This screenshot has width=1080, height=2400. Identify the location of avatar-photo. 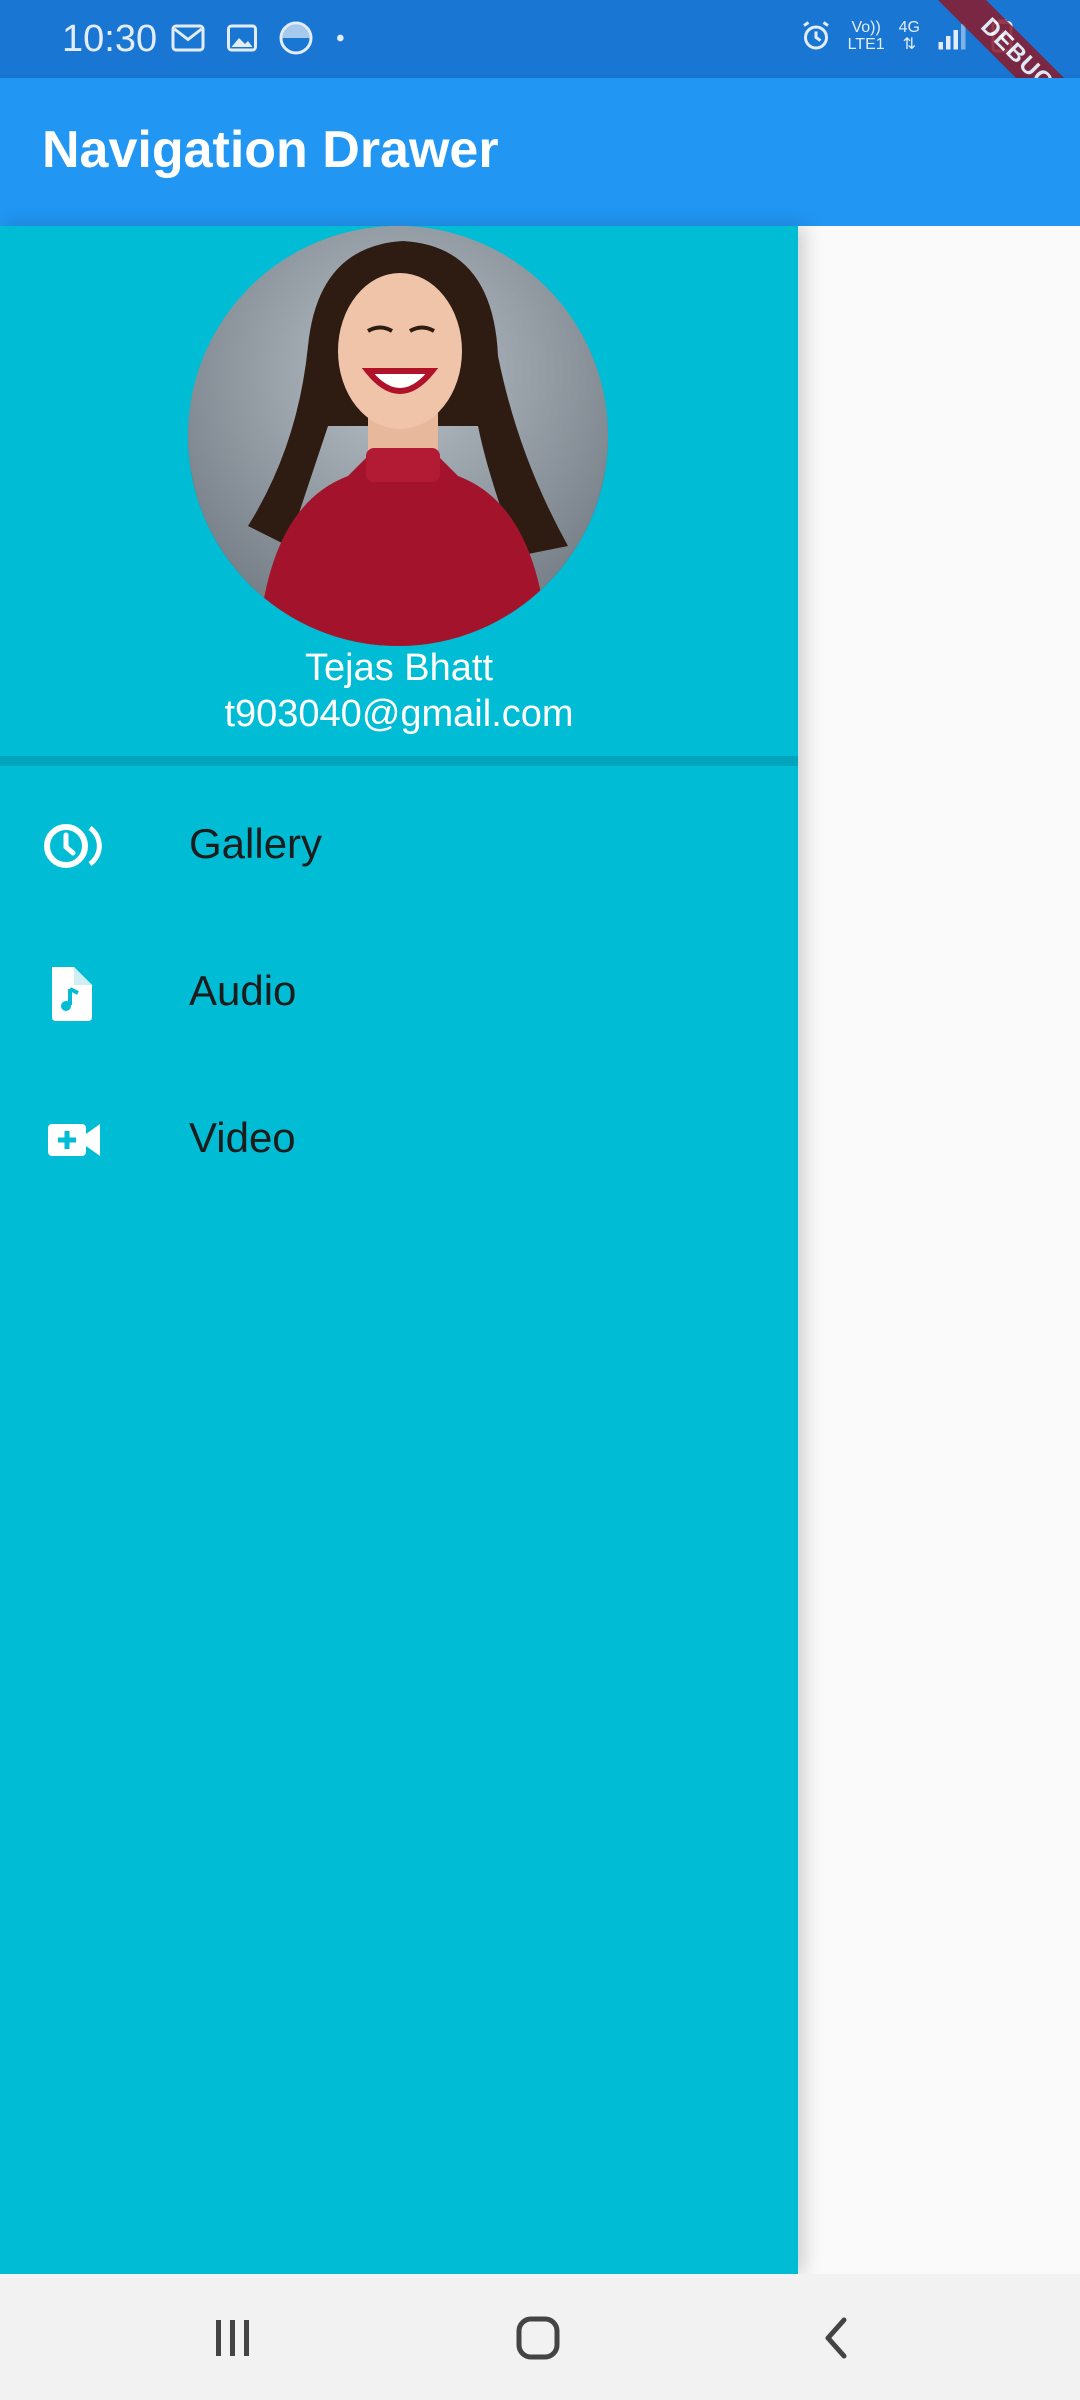
(398, 436).